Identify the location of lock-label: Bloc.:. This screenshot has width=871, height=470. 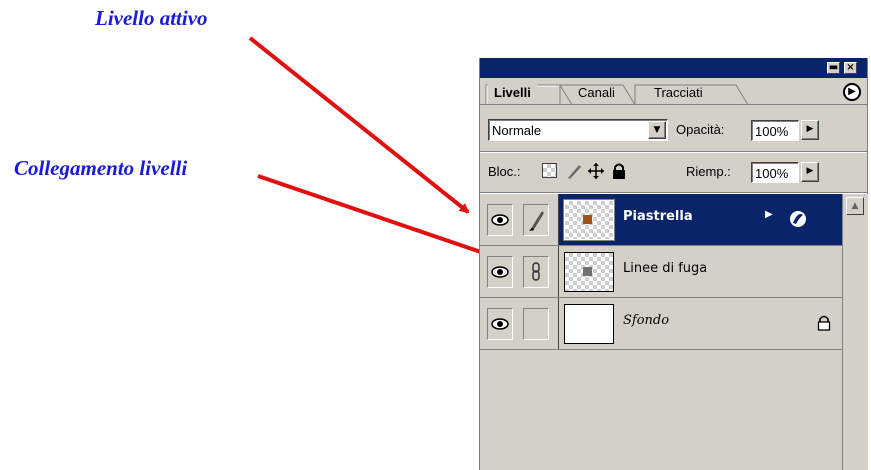
(504, 171).